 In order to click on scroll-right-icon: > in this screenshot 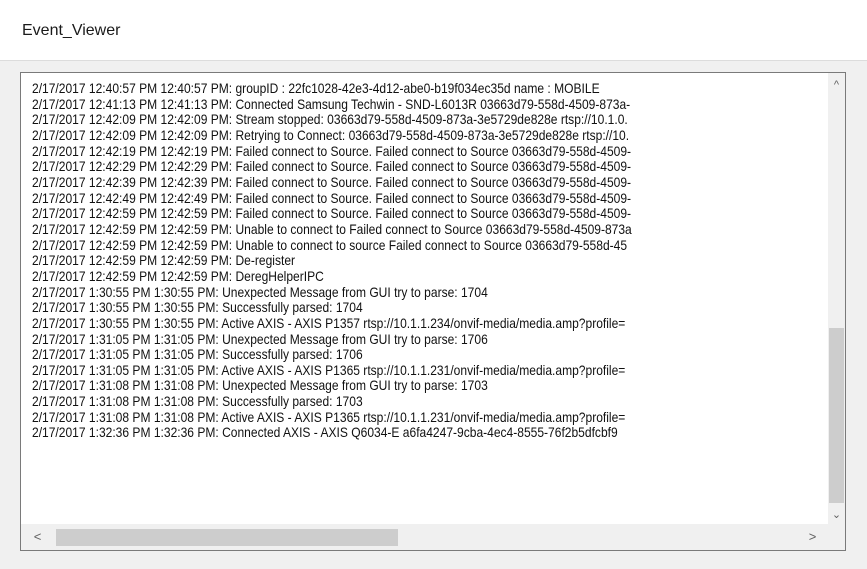, I will do `click(812, 536)`.